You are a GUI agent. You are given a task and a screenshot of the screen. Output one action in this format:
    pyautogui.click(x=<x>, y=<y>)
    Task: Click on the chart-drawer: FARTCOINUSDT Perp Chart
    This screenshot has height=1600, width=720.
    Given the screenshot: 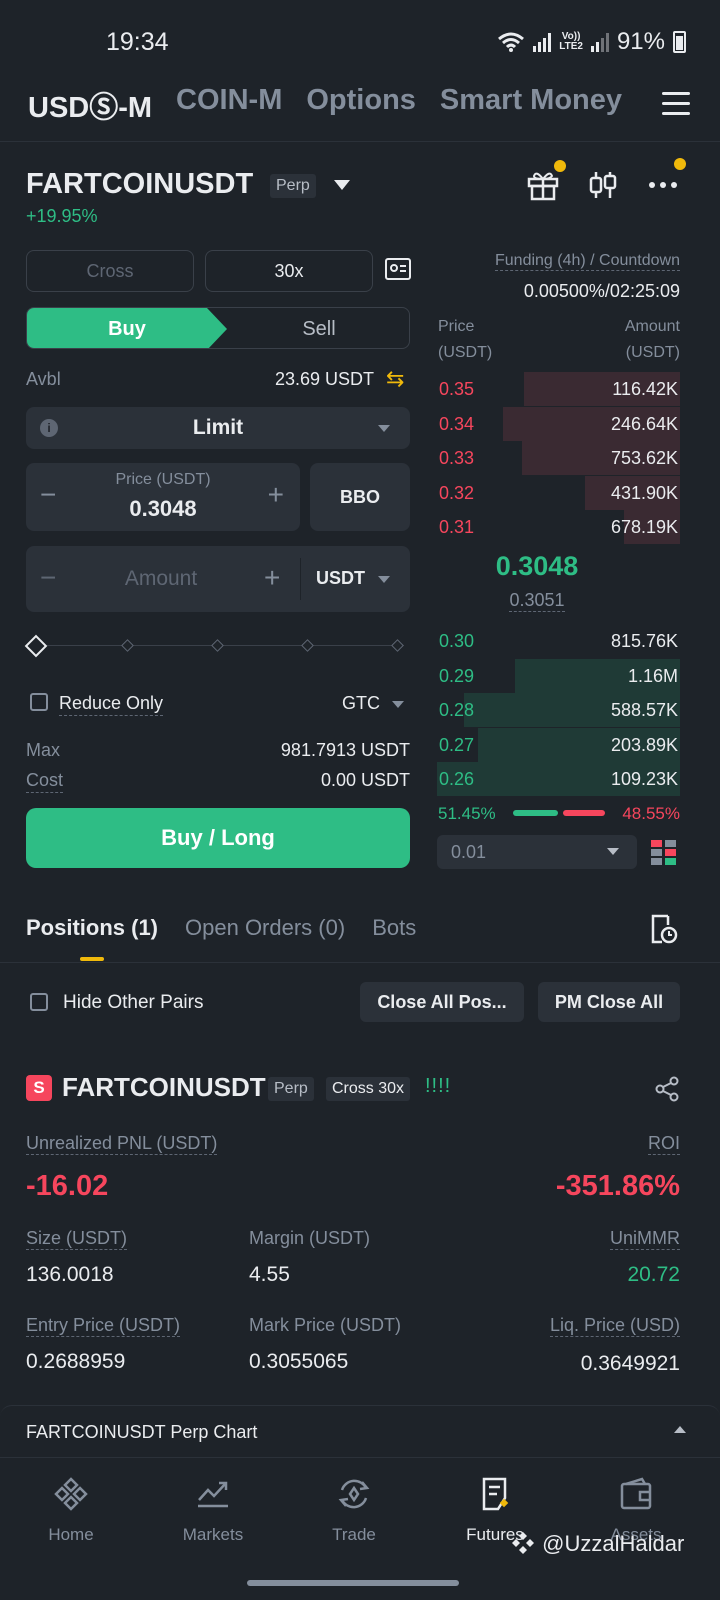 What is the action you would take?
    pyautogui.click(x=360, y=1431)
    